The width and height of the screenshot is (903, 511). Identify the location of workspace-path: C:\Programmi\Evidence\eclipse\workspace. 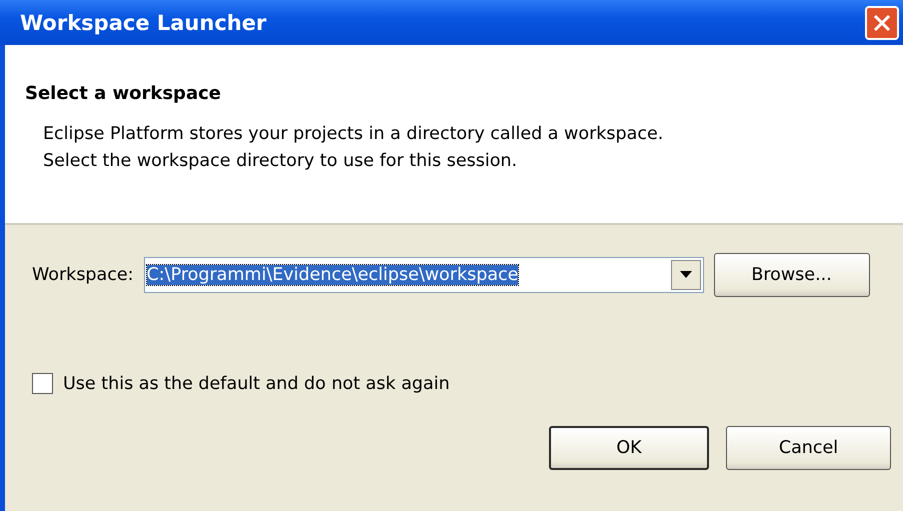
(333, 275).